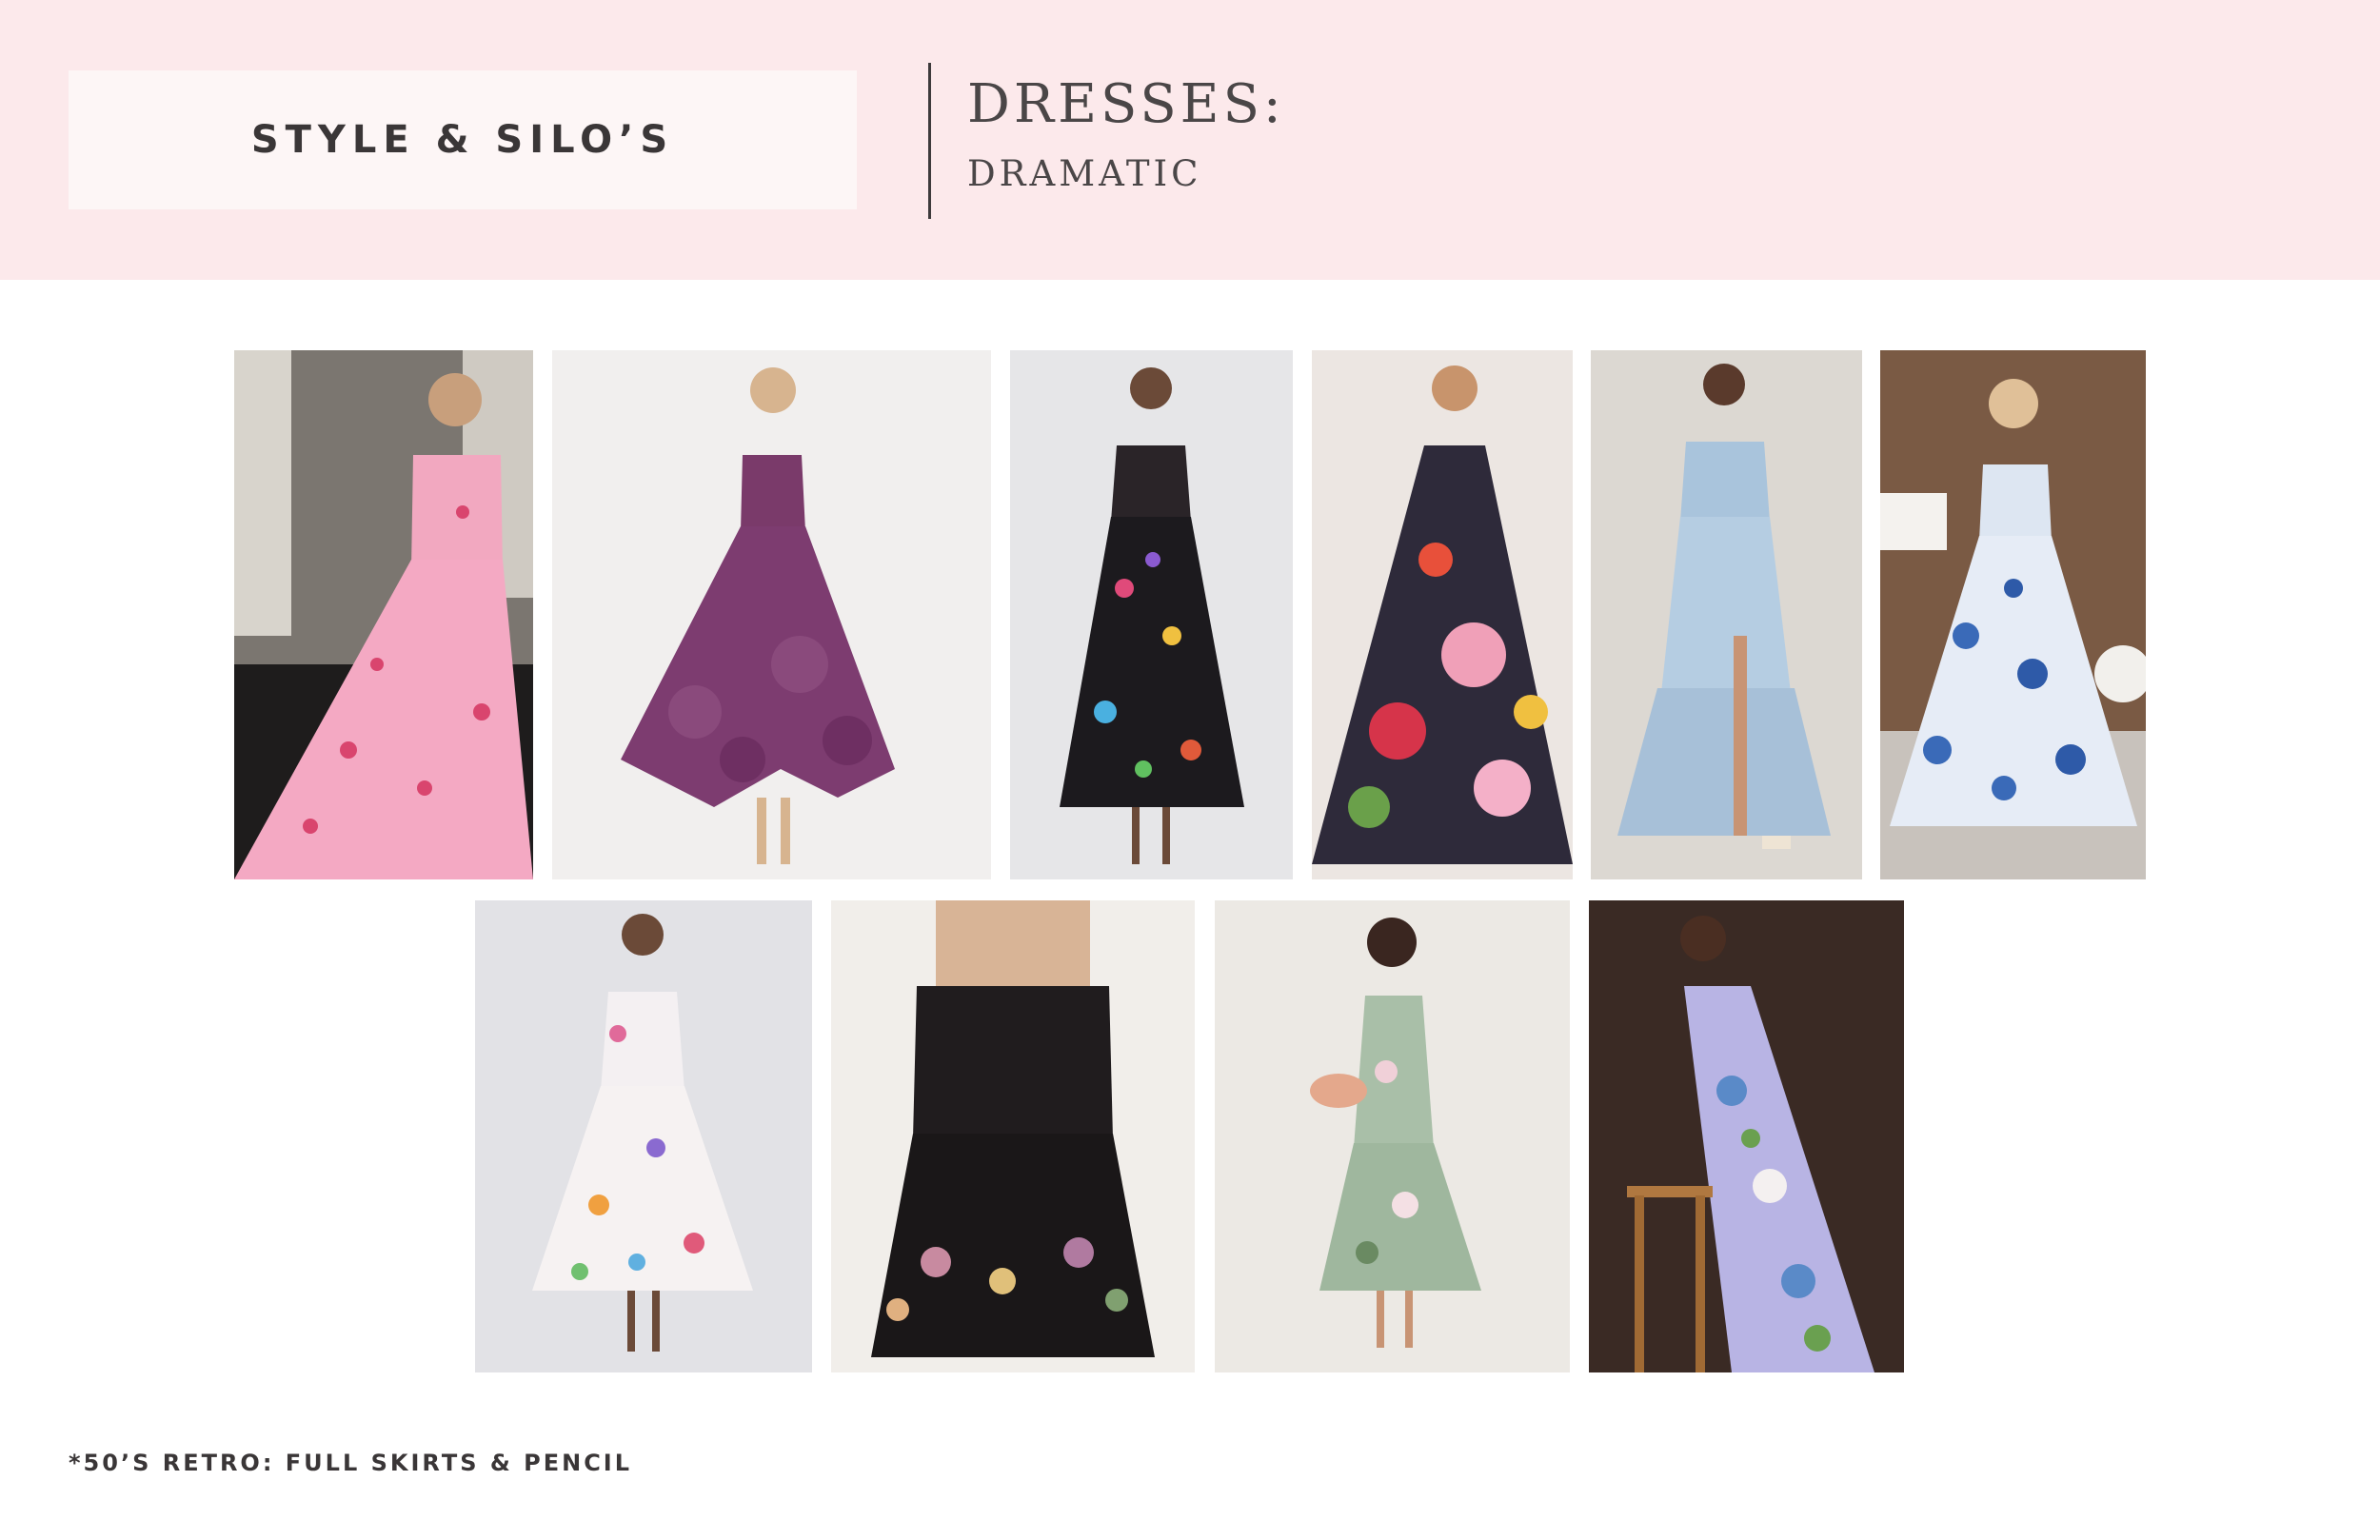  I want to click on brand-name: STYLE & SILO’S, so click(462, 140).